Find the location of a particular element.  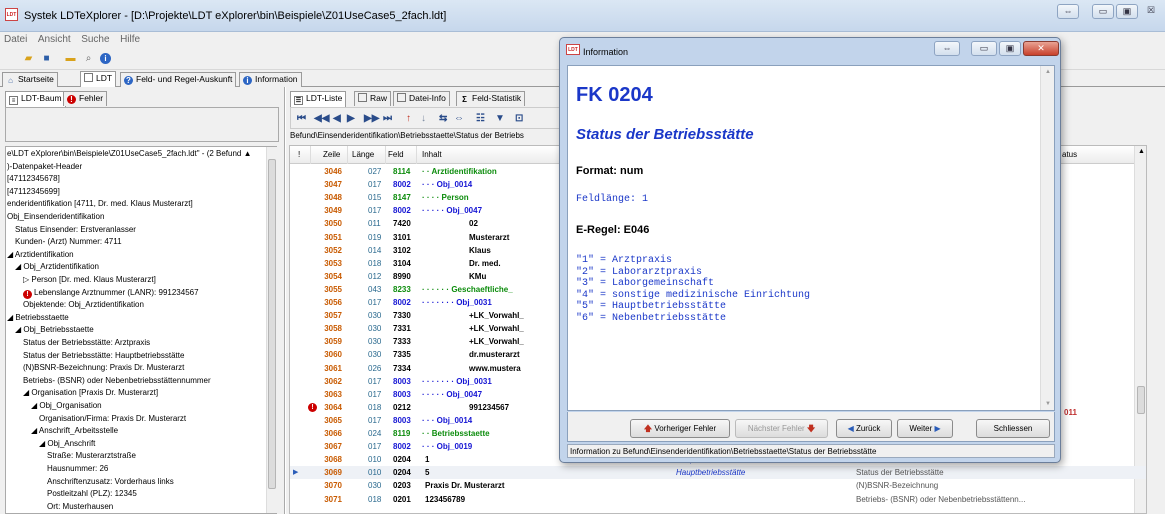

tree-node: ◢ Obj_Arztidentifikation is located at coordinates (57, 267).